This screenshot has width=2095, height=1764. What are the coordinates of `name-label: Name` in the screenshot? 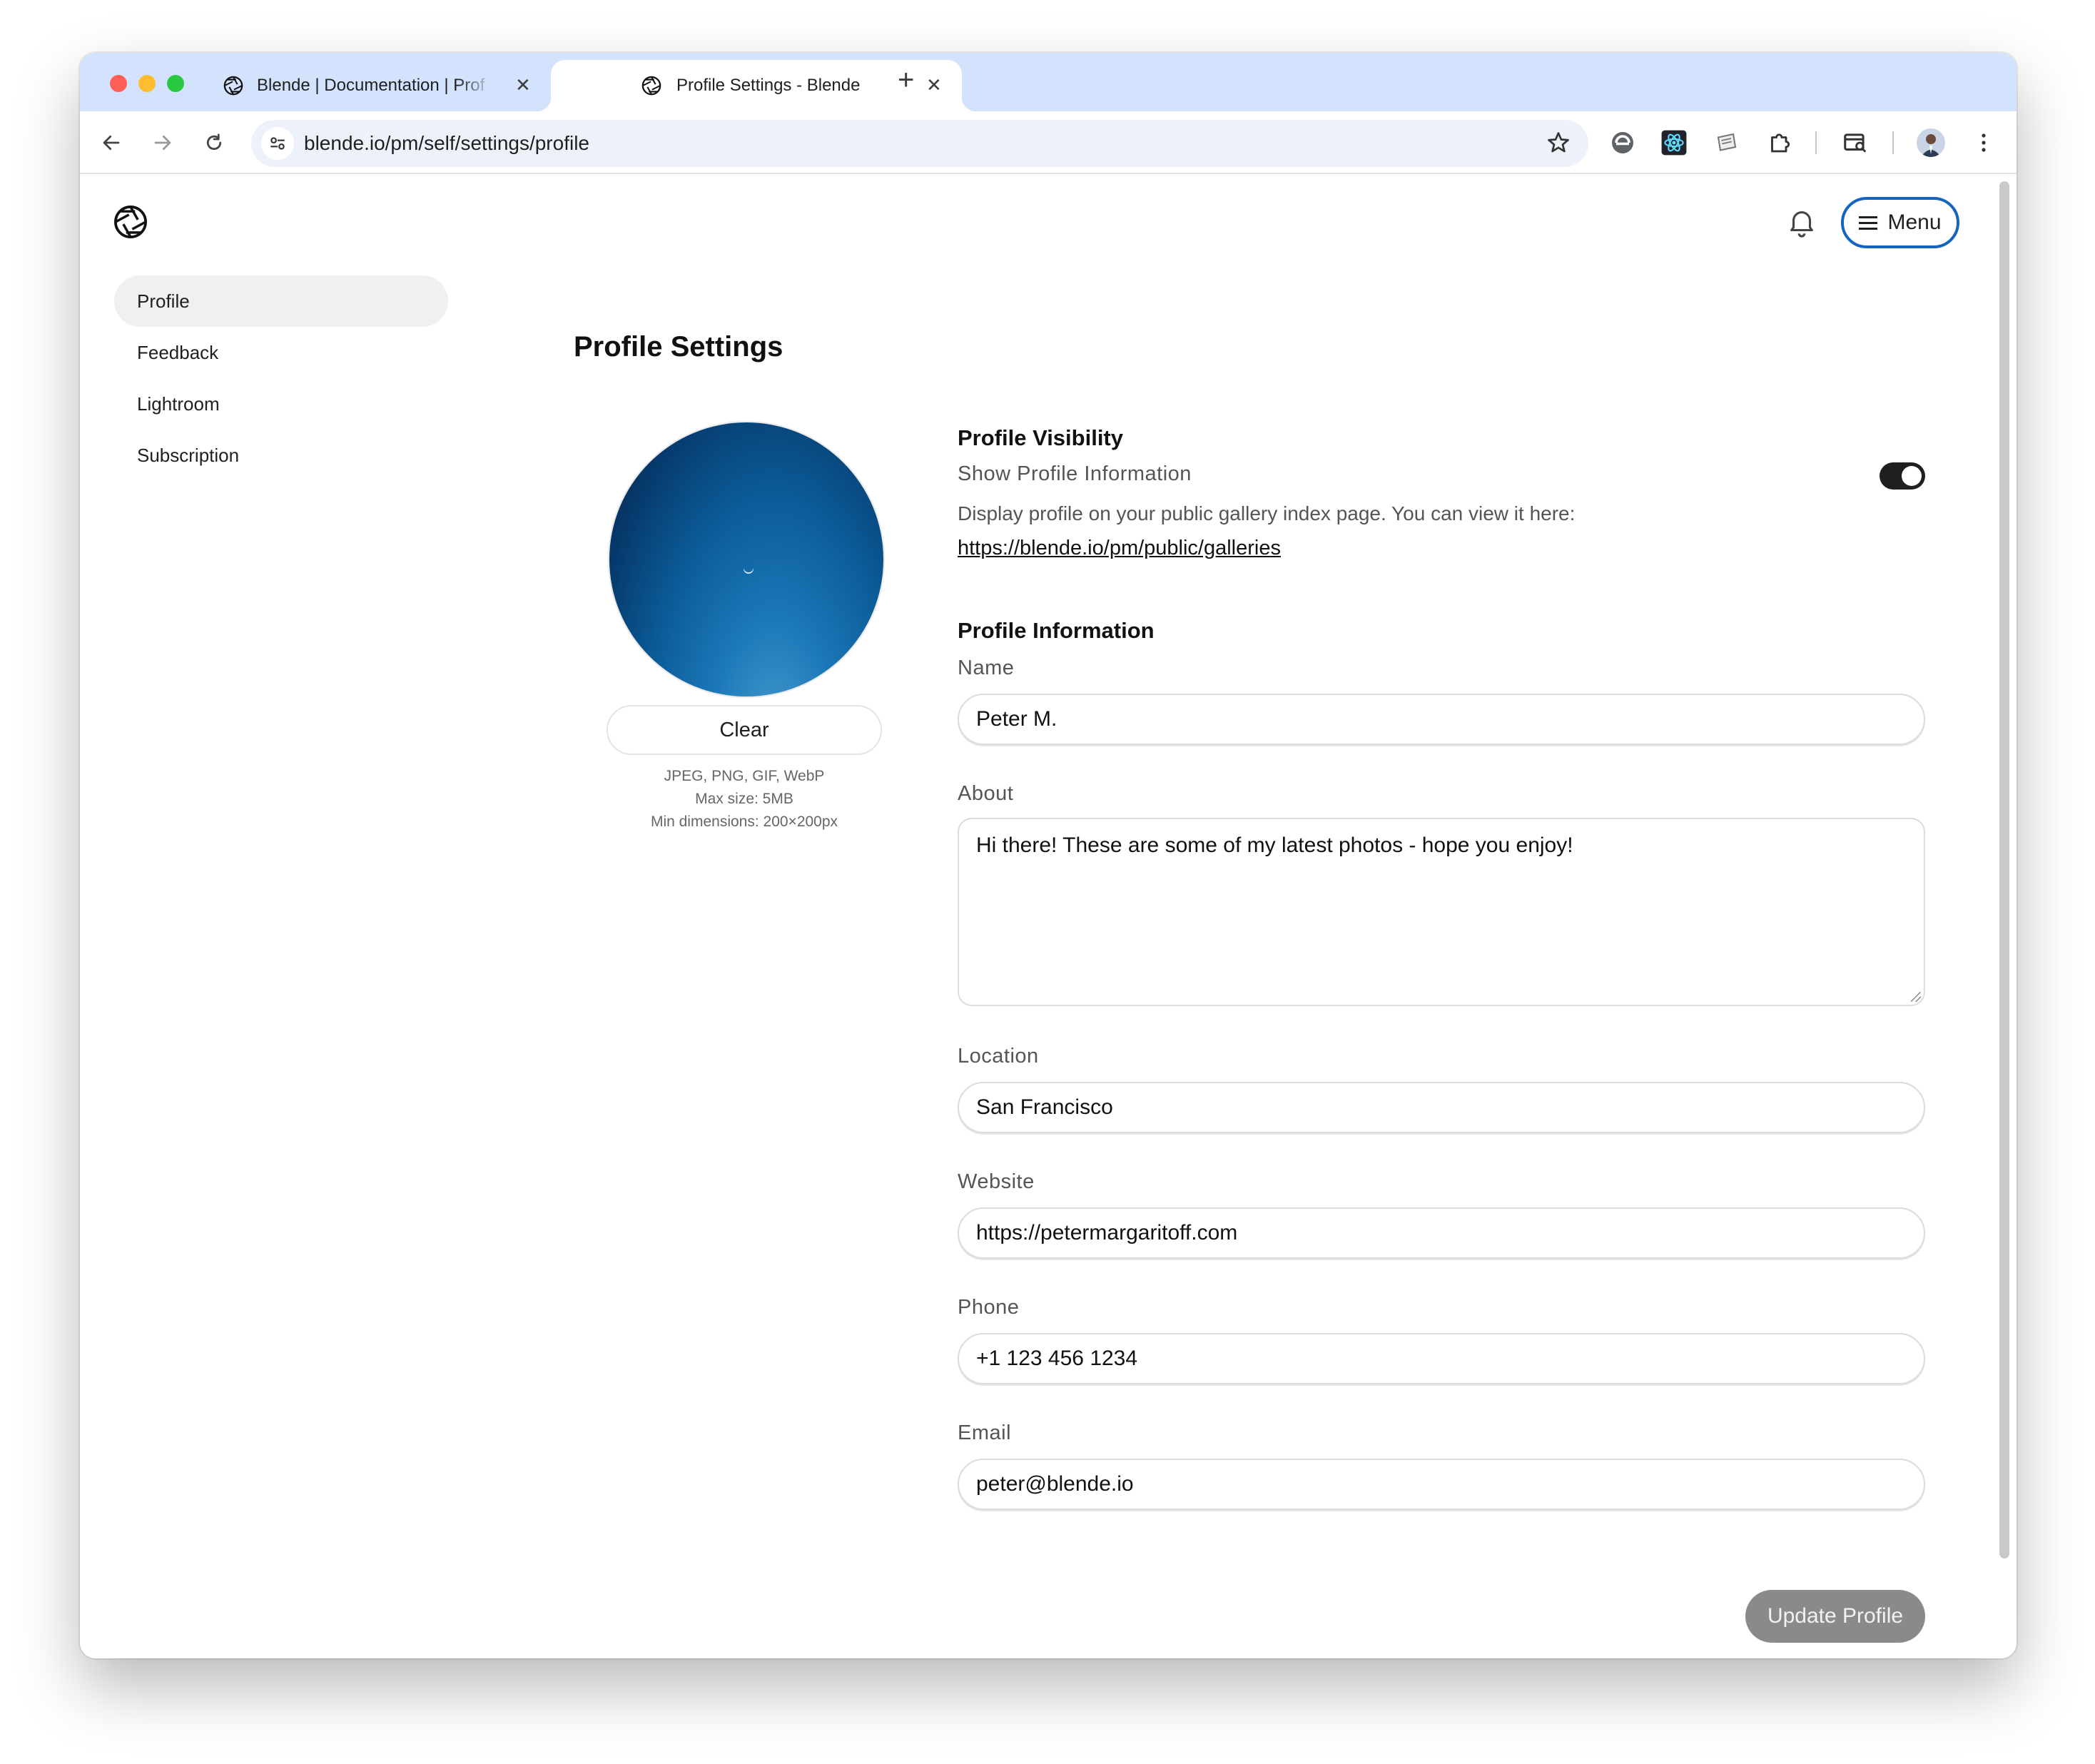 It's located at (987, 668).